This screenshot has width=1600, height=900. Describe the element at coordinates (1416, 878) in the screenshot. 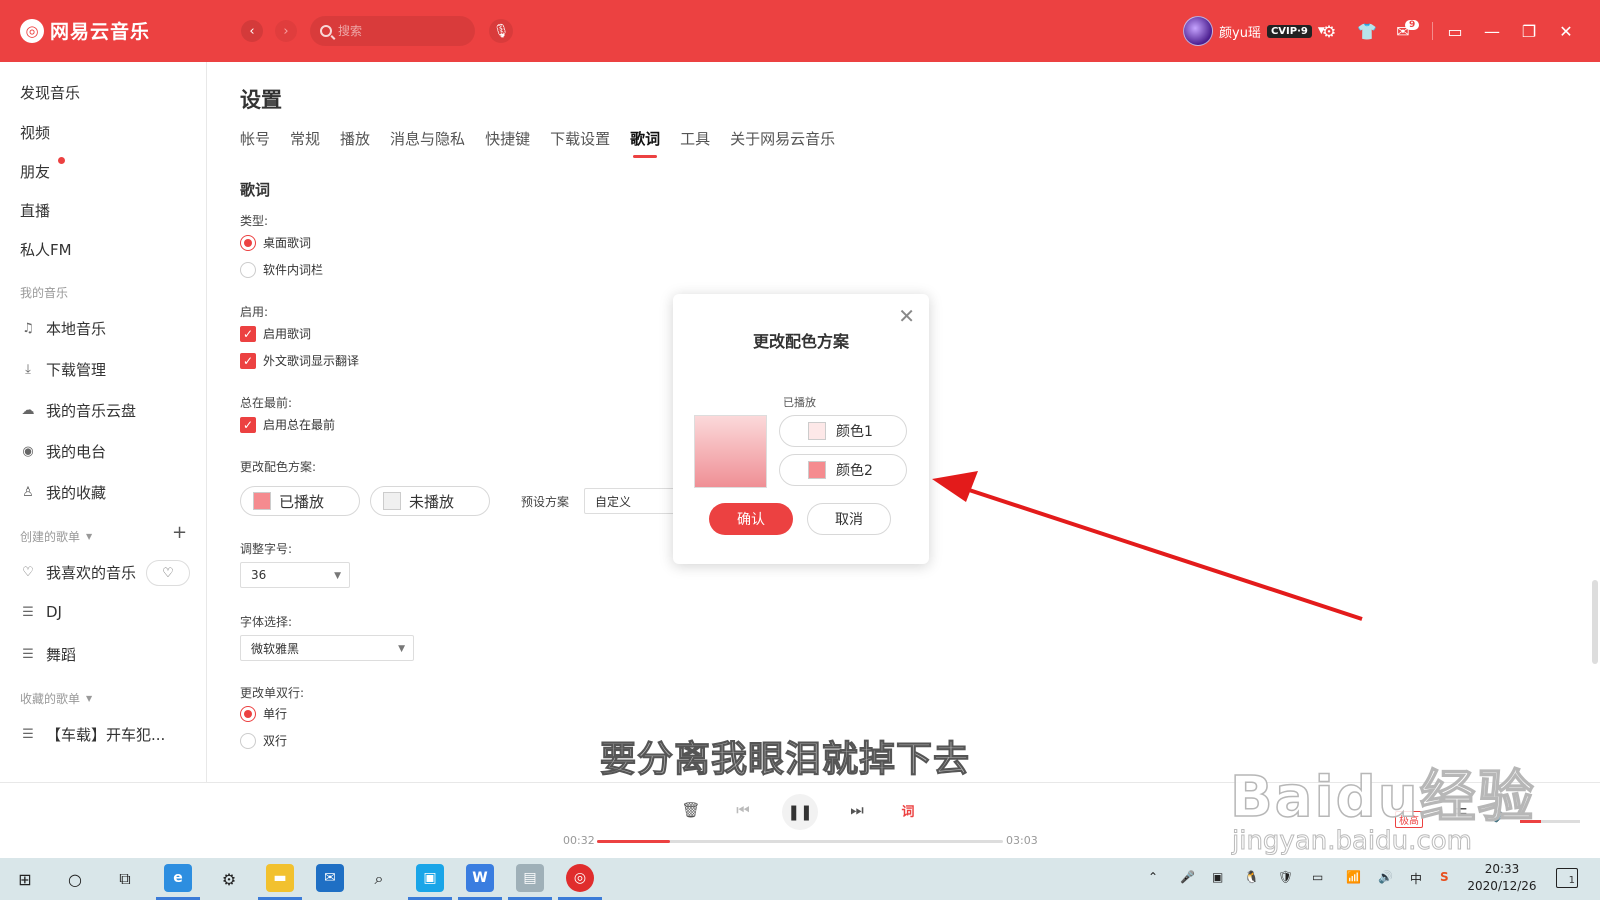

I see `ime-indicator: 中` at that location.